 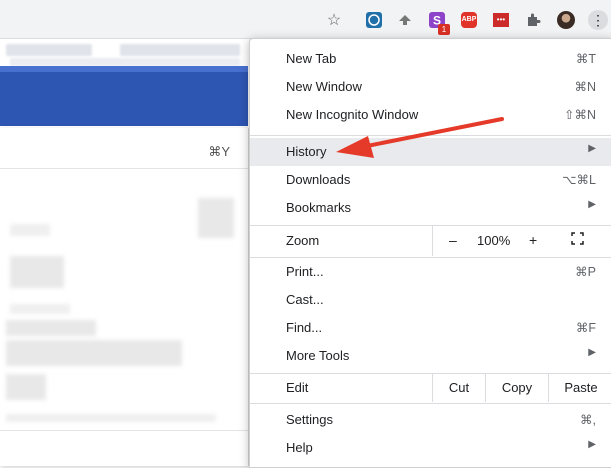 I want to click on menu-item-label: New Tab, so click(x=311, y=58).